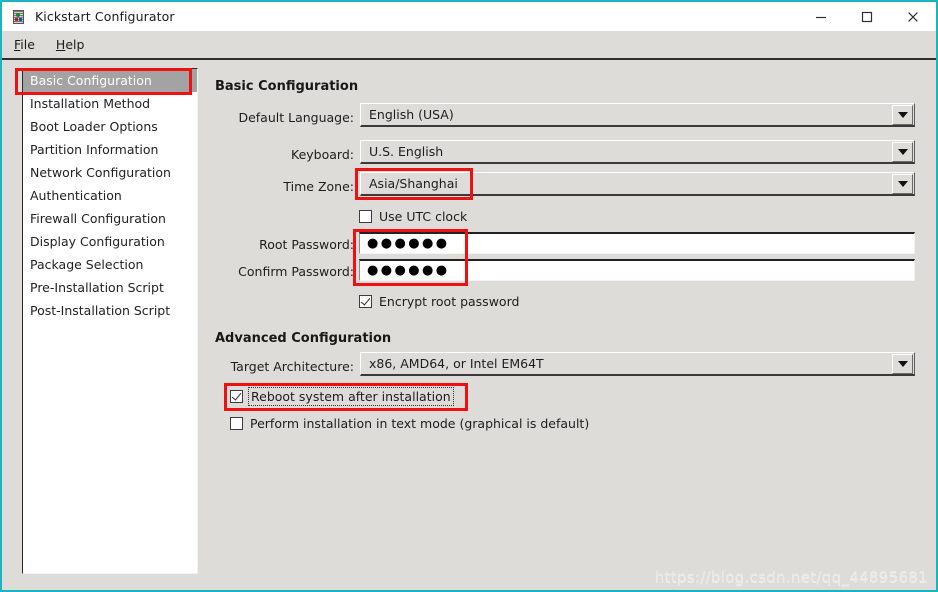 The image size is (938, 592). I want to click on close-button, so click(913, 16).